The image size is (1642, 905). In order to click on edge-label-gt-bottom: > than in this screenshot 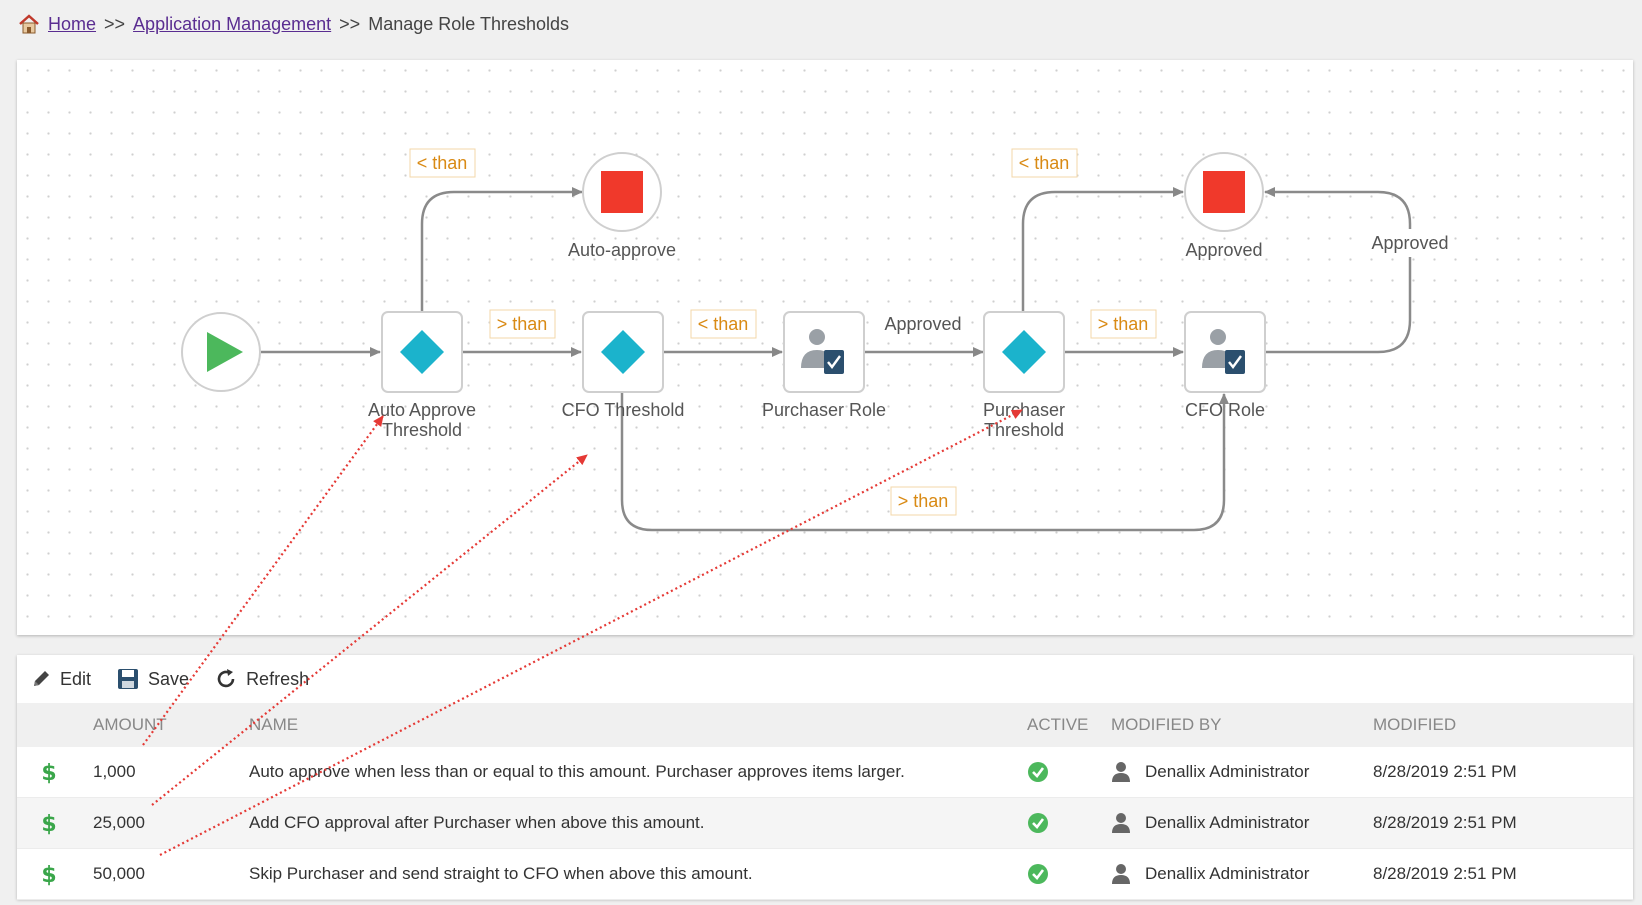, I will do `click(923, 501)`.